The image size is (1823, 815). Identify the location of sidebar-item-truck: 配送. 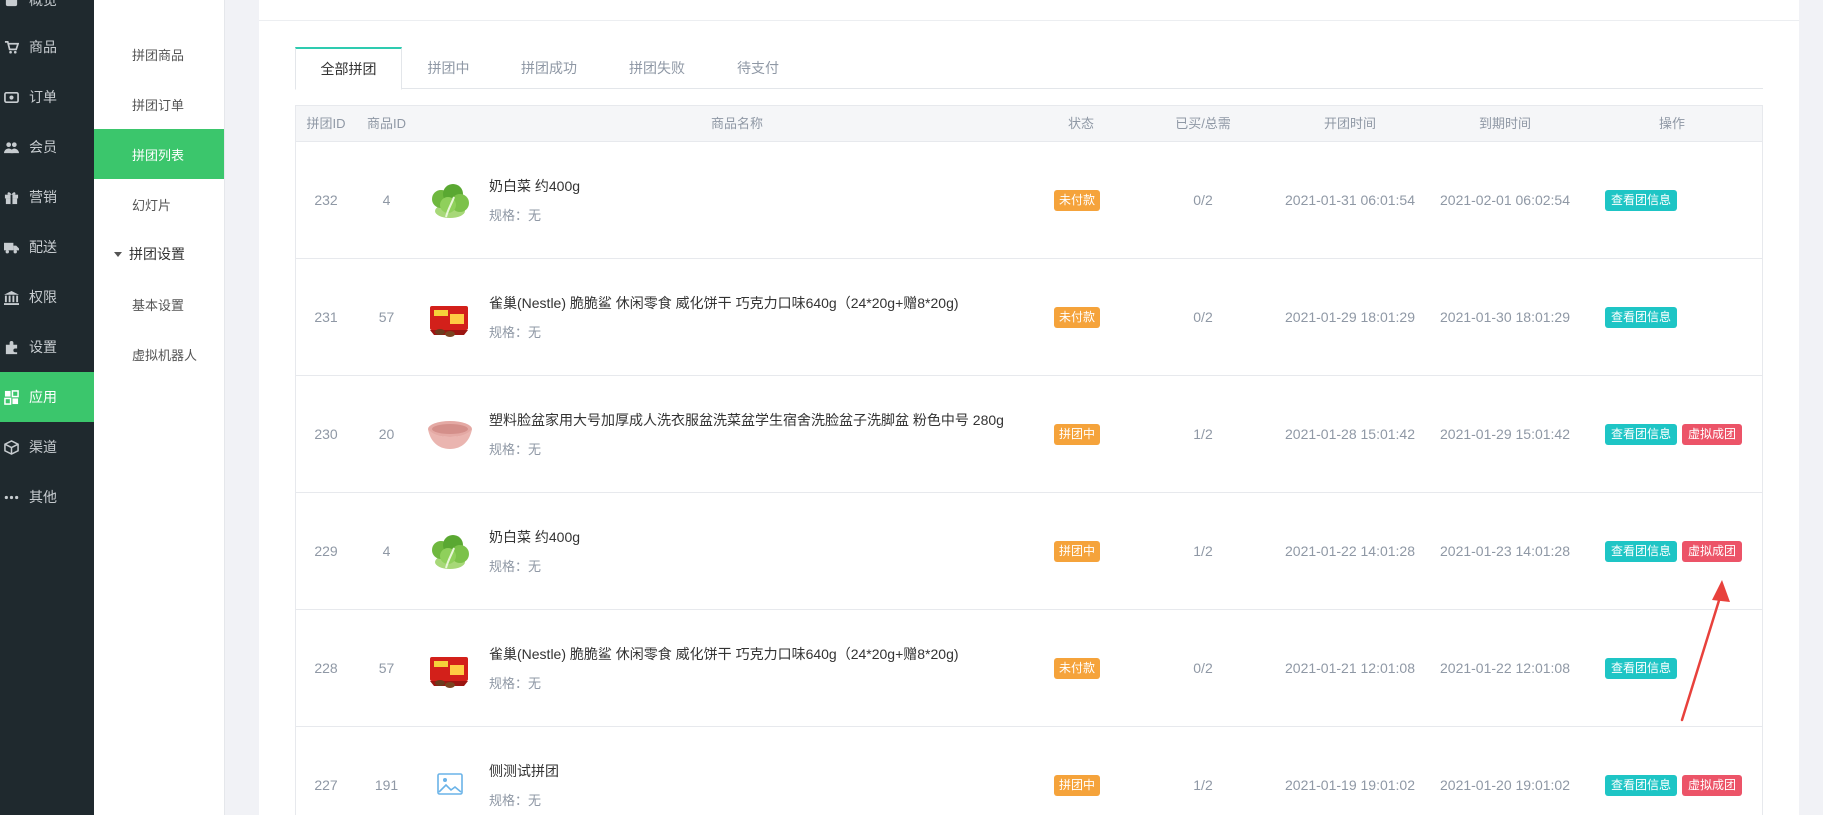
(47, 247).